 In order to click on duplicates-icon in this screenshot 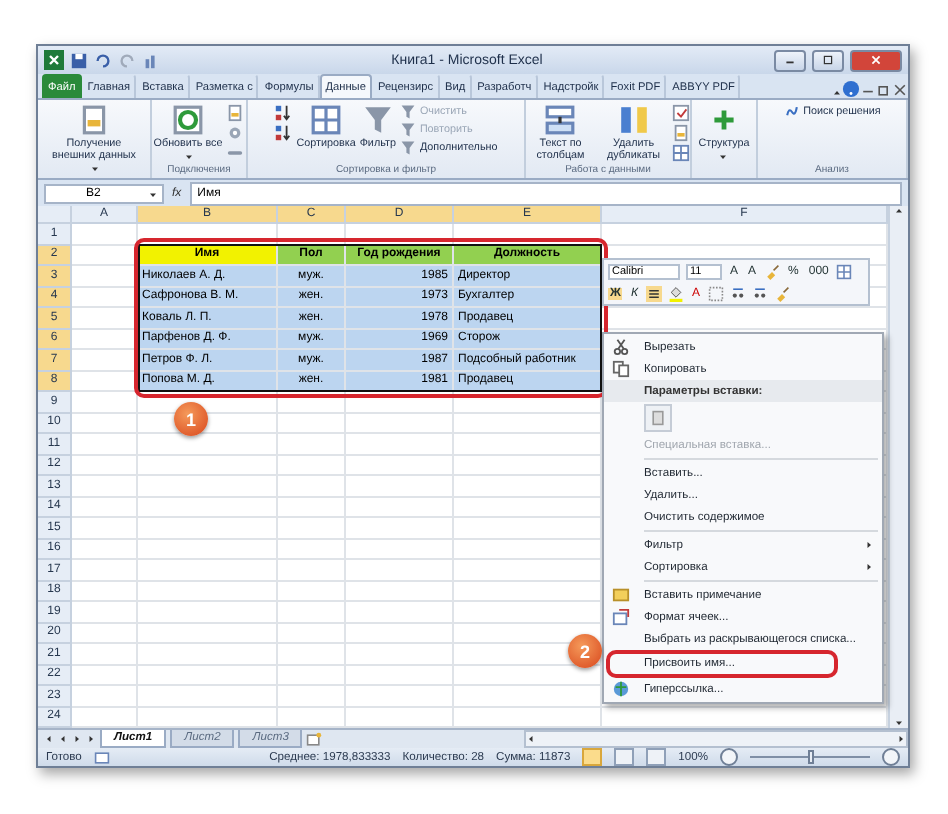, I will do `click(633, 120)`.